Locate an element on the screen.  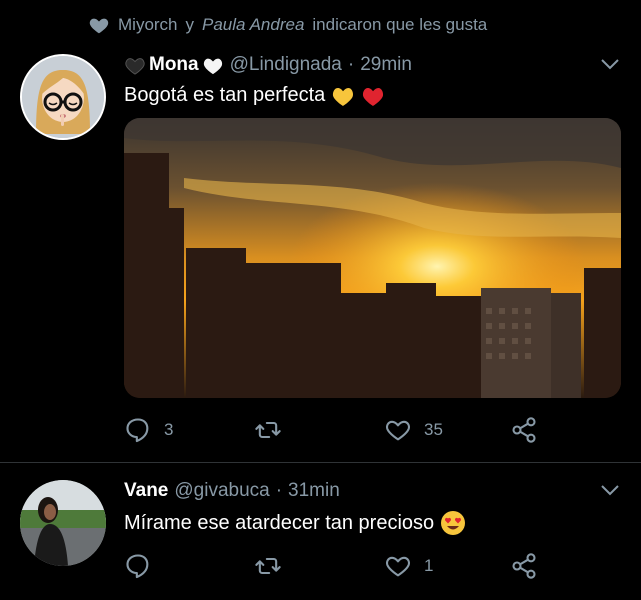
divider is located at coordinates (320, 462).